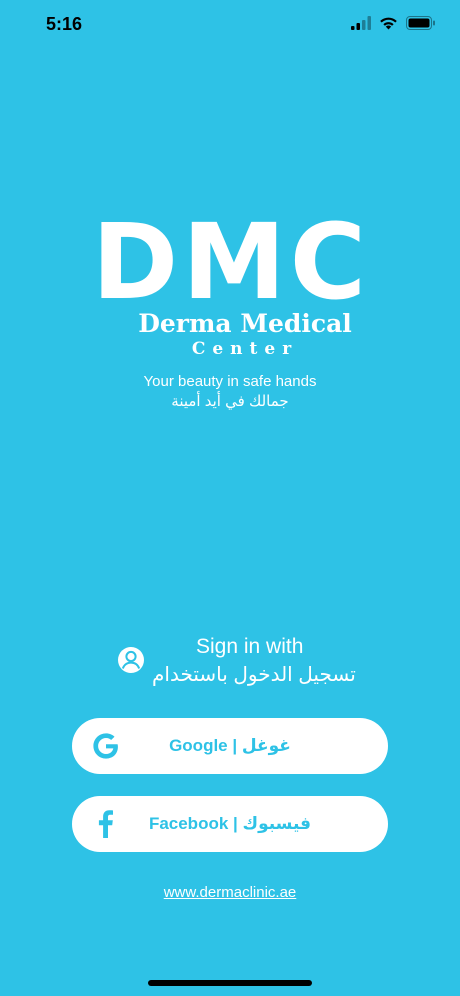 This screenshot has width=460, height=996. What do you see at coordinates (230, 983) in the screenshot?
I see `home-indicator` at bounding box center [230, 983].